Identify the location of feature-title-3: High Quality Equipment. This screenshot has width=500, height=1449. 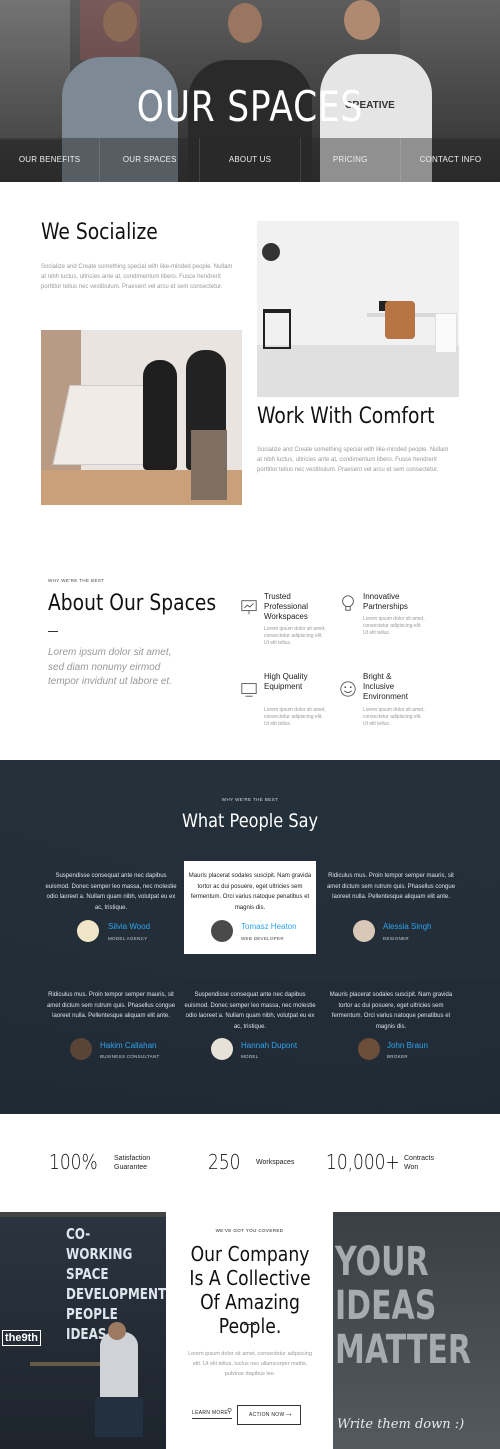
(286, 681).